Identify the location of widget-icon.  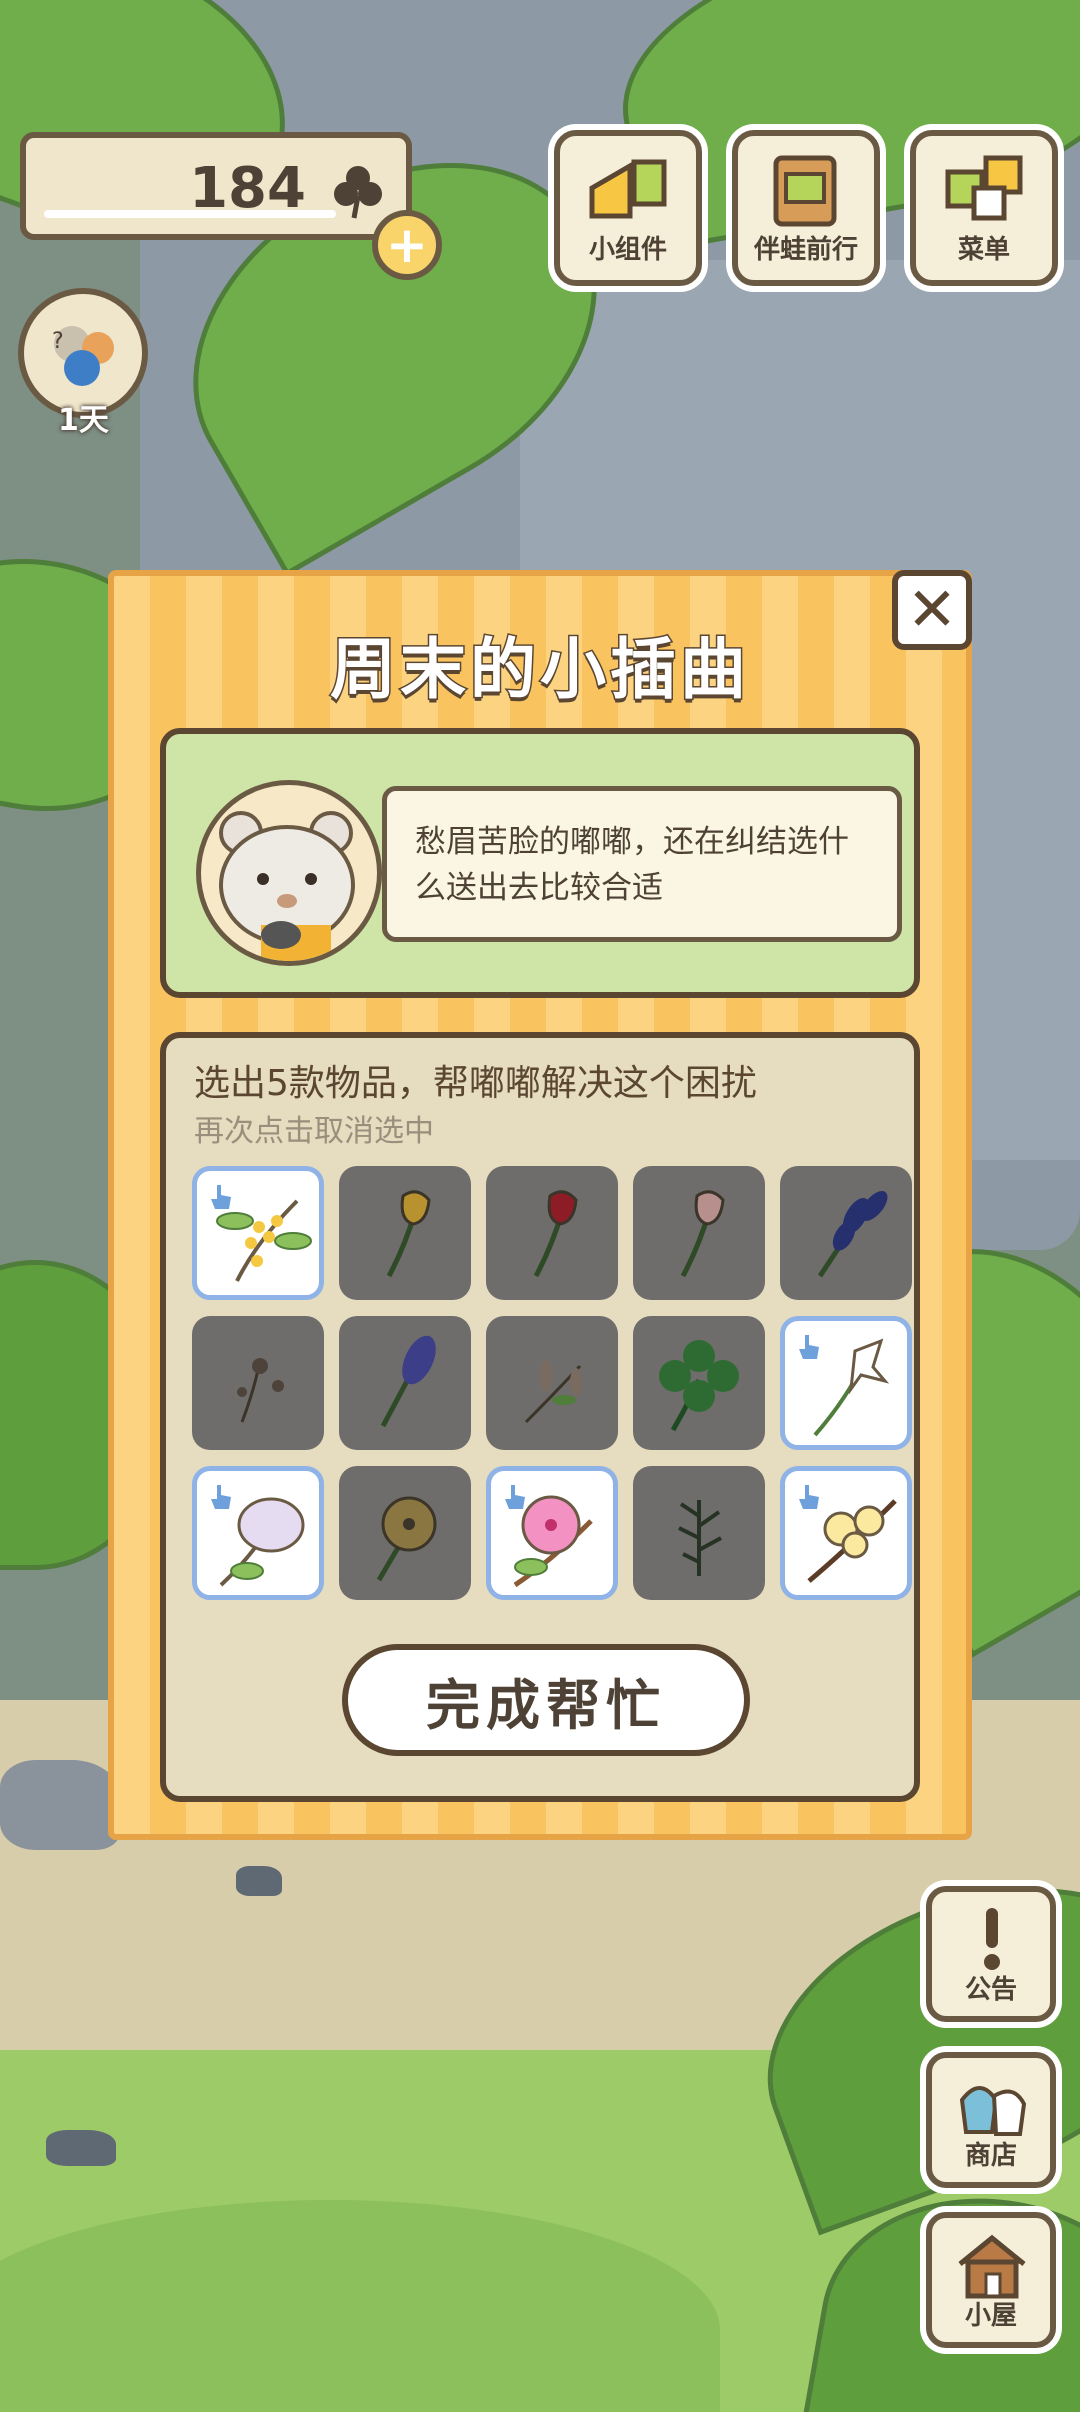
(628, 189).